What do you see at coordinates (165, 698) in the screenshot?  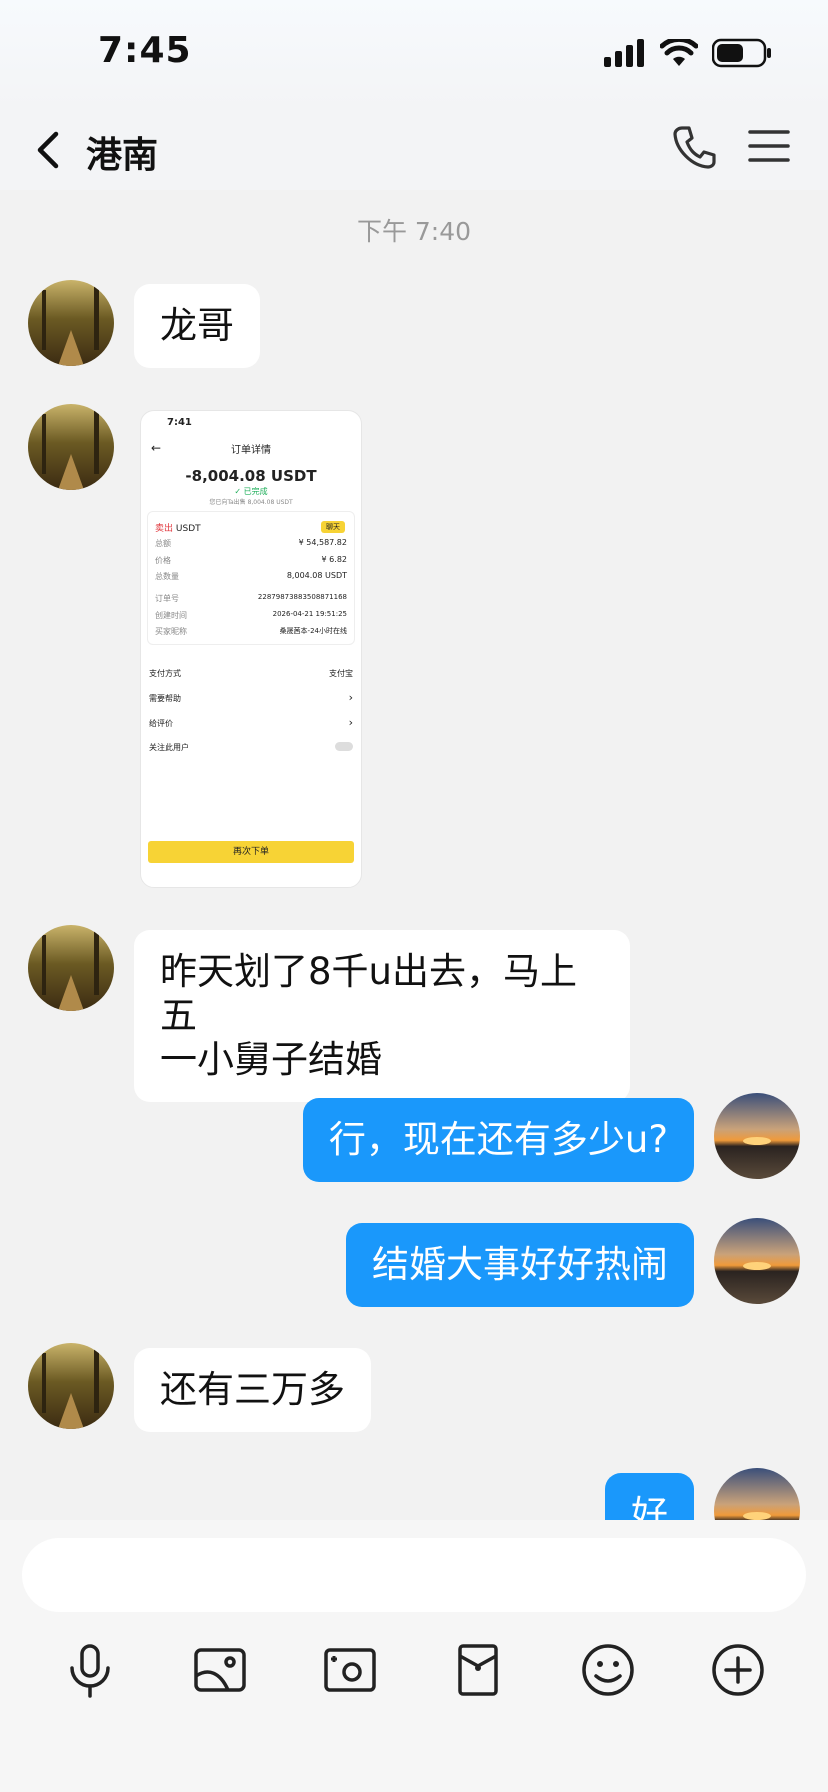 I see `shot-list-label: 需要帮助` at bounding box center [165, 698].